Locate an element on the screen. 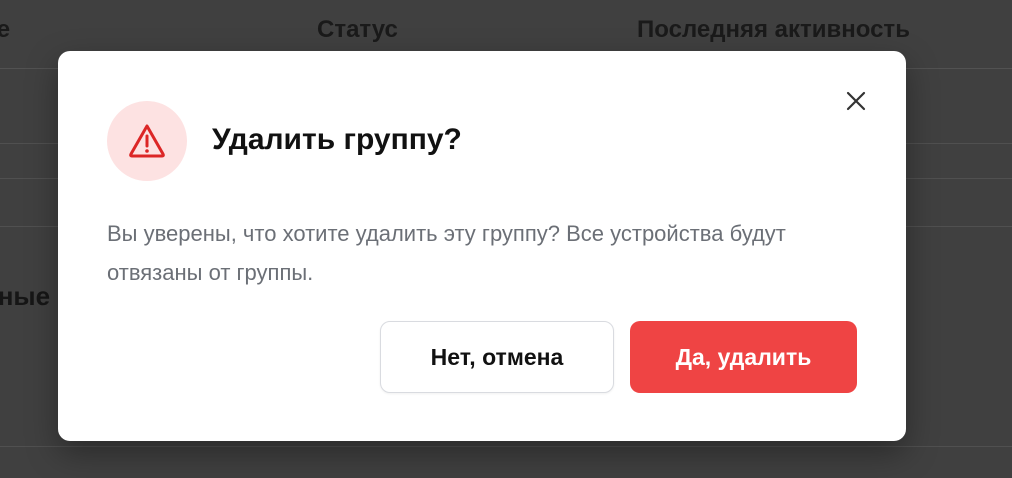 Image resolution: width=1012 pixels, height=478 pixels. background-section-title: нные is located at coordinates (25, 296).